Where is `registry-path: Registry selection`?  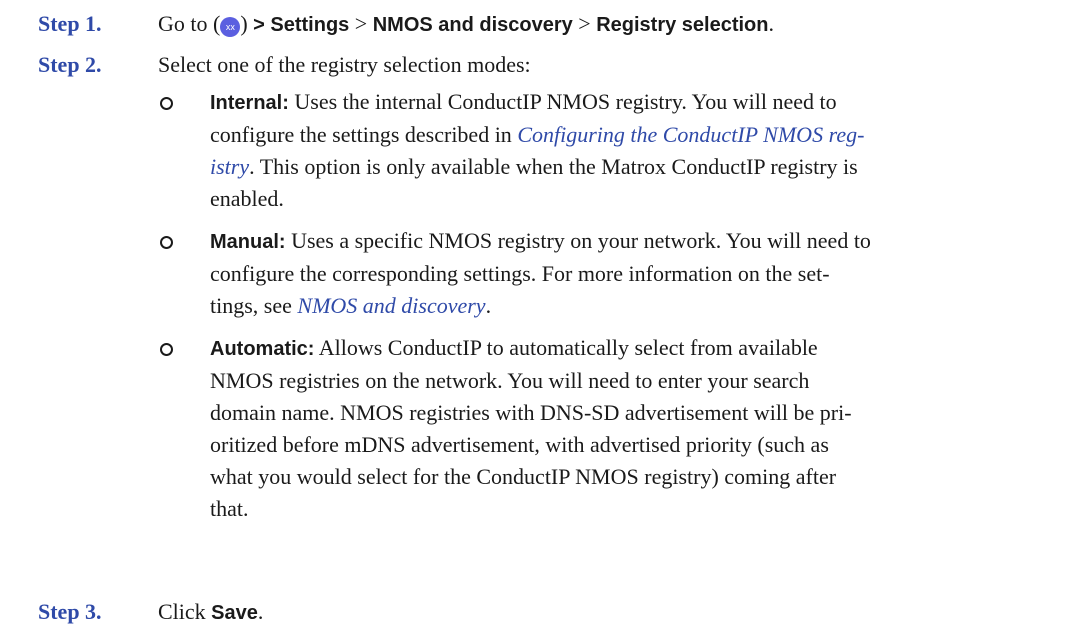
registry-path: Registry selection is located at coordinates (682, 25).